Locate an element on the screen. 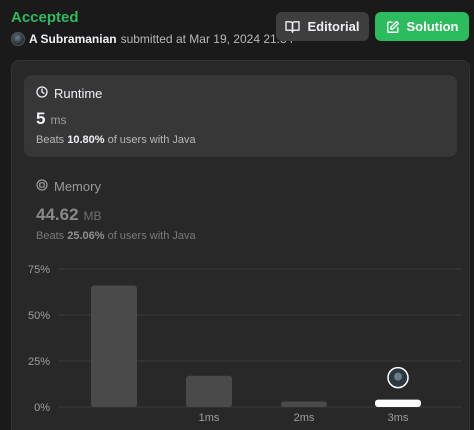 This screenshot has width=474, height=430. chart-y-axis: 0% 25% 50% 75% is located at coordinates (39, 339).